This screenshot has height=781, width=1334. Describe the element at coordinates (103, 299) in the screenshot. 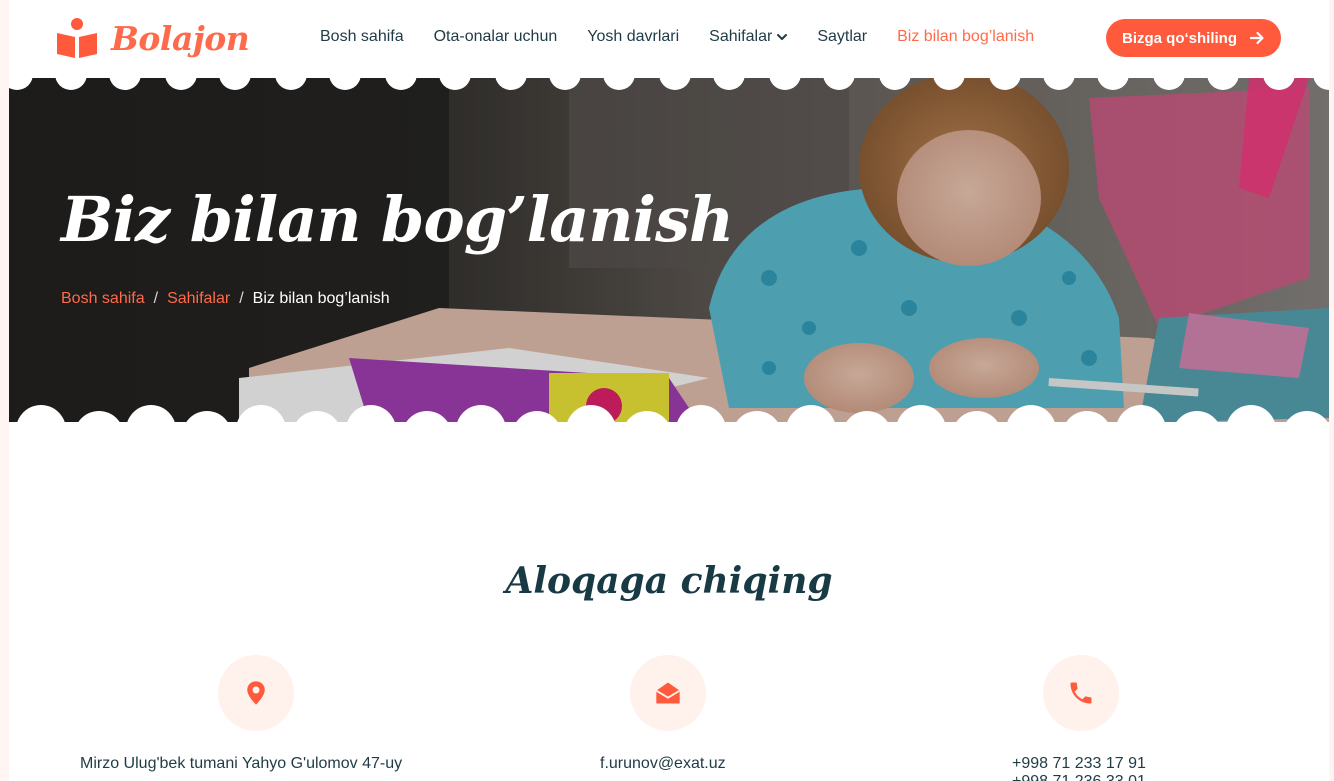

I see `breadcrumb-home: Bosh sahifa` at that location.